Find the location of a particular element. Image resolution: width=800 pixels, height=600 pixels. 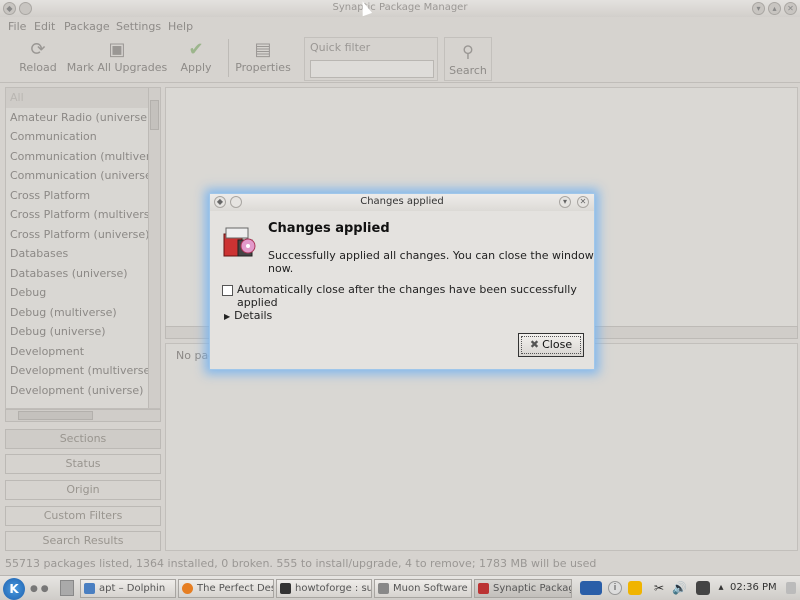

menu-package: Package is located at coordinates (87, 26).